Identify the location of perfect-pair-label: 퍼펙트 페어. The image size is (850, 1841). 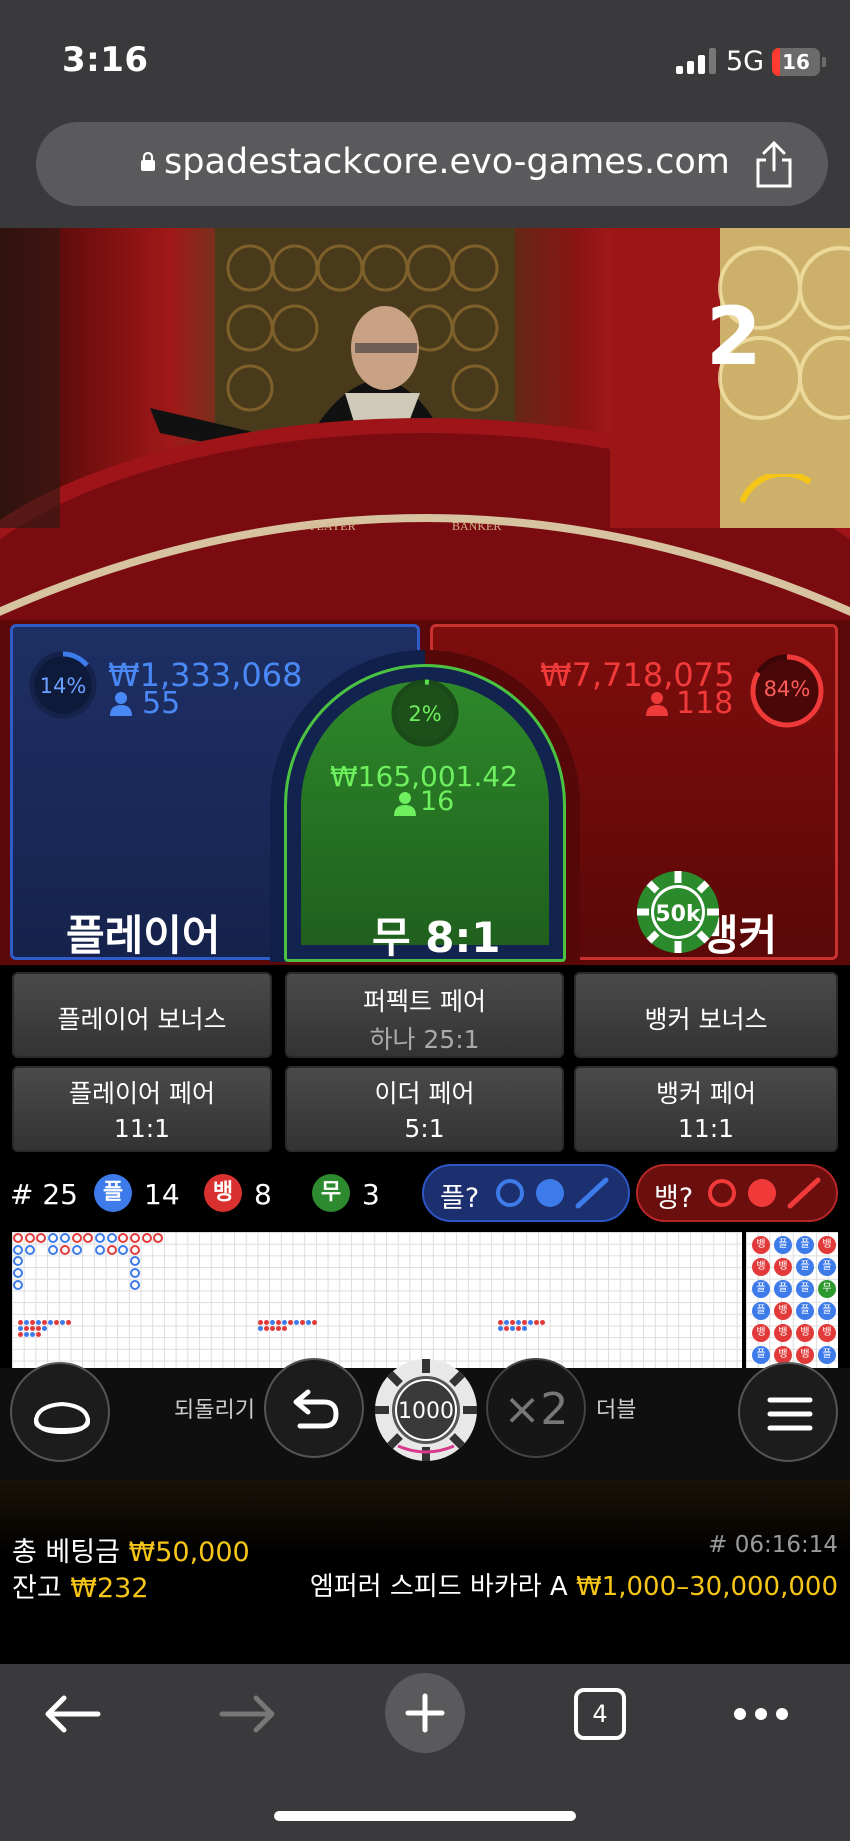
(424, 1001).